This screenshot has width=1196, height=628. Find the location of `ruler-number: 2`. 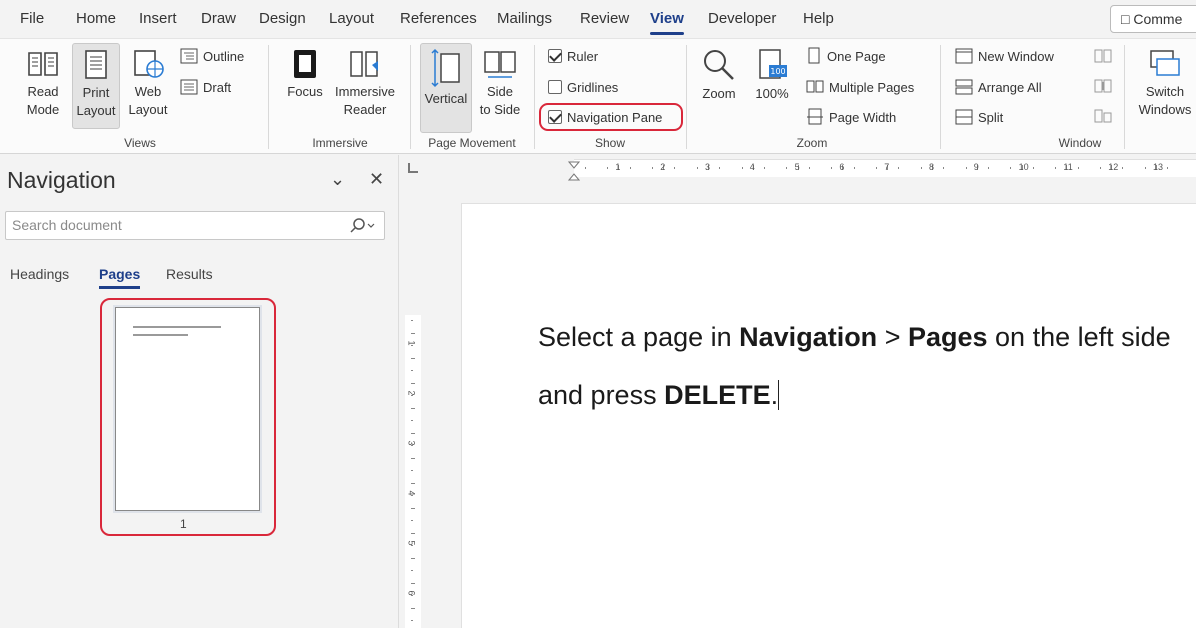

ruler-number: 2 is located at coordinates (663, 167).